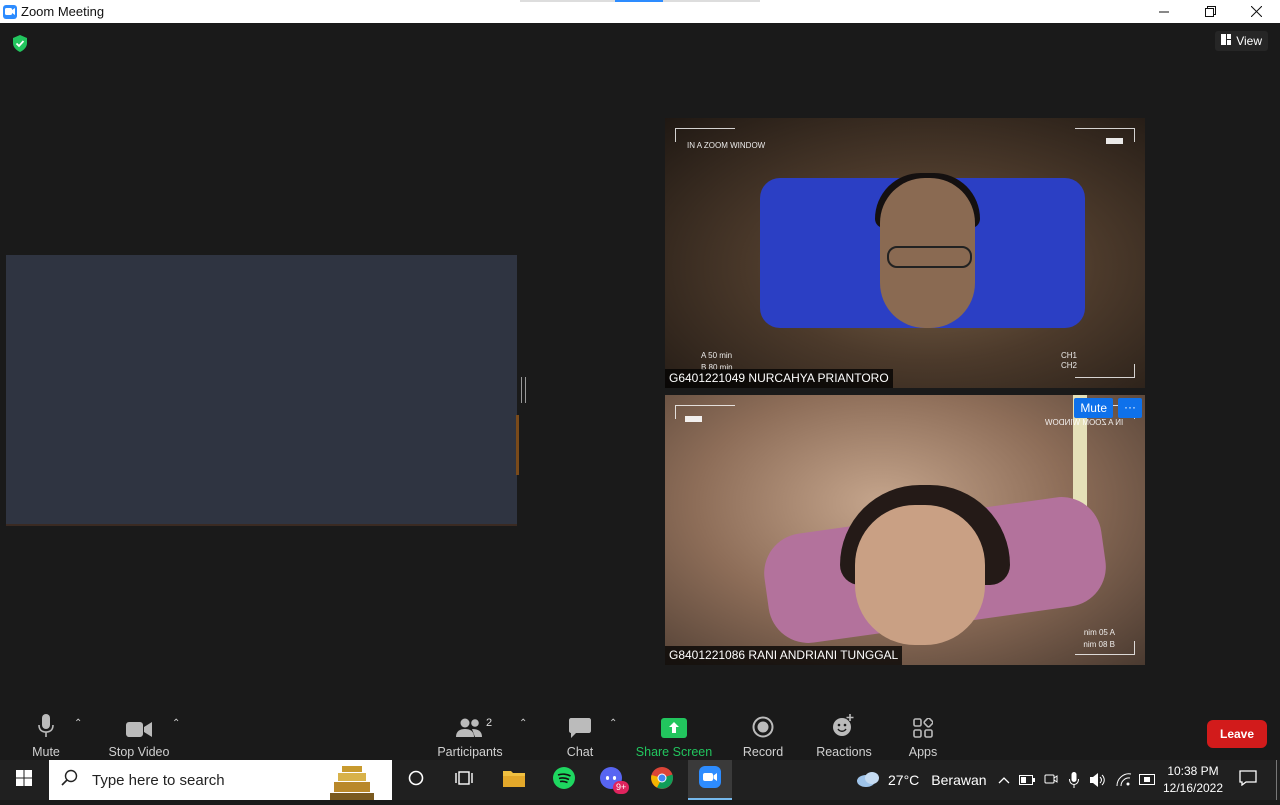 The height and width of the screenshot is (805, 1280). I want to click on record-icon, so click(763, 725).